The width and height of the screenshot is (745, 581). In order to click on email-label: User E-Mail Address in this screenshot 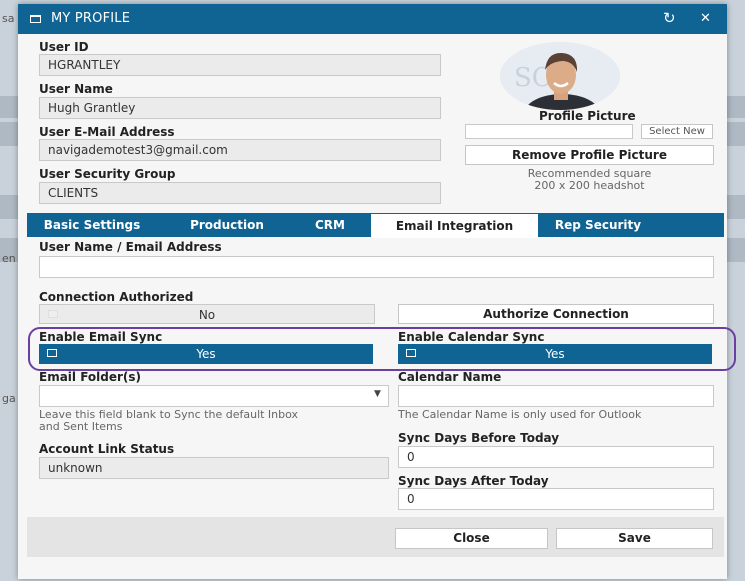, I will do `click(107, 132)`.